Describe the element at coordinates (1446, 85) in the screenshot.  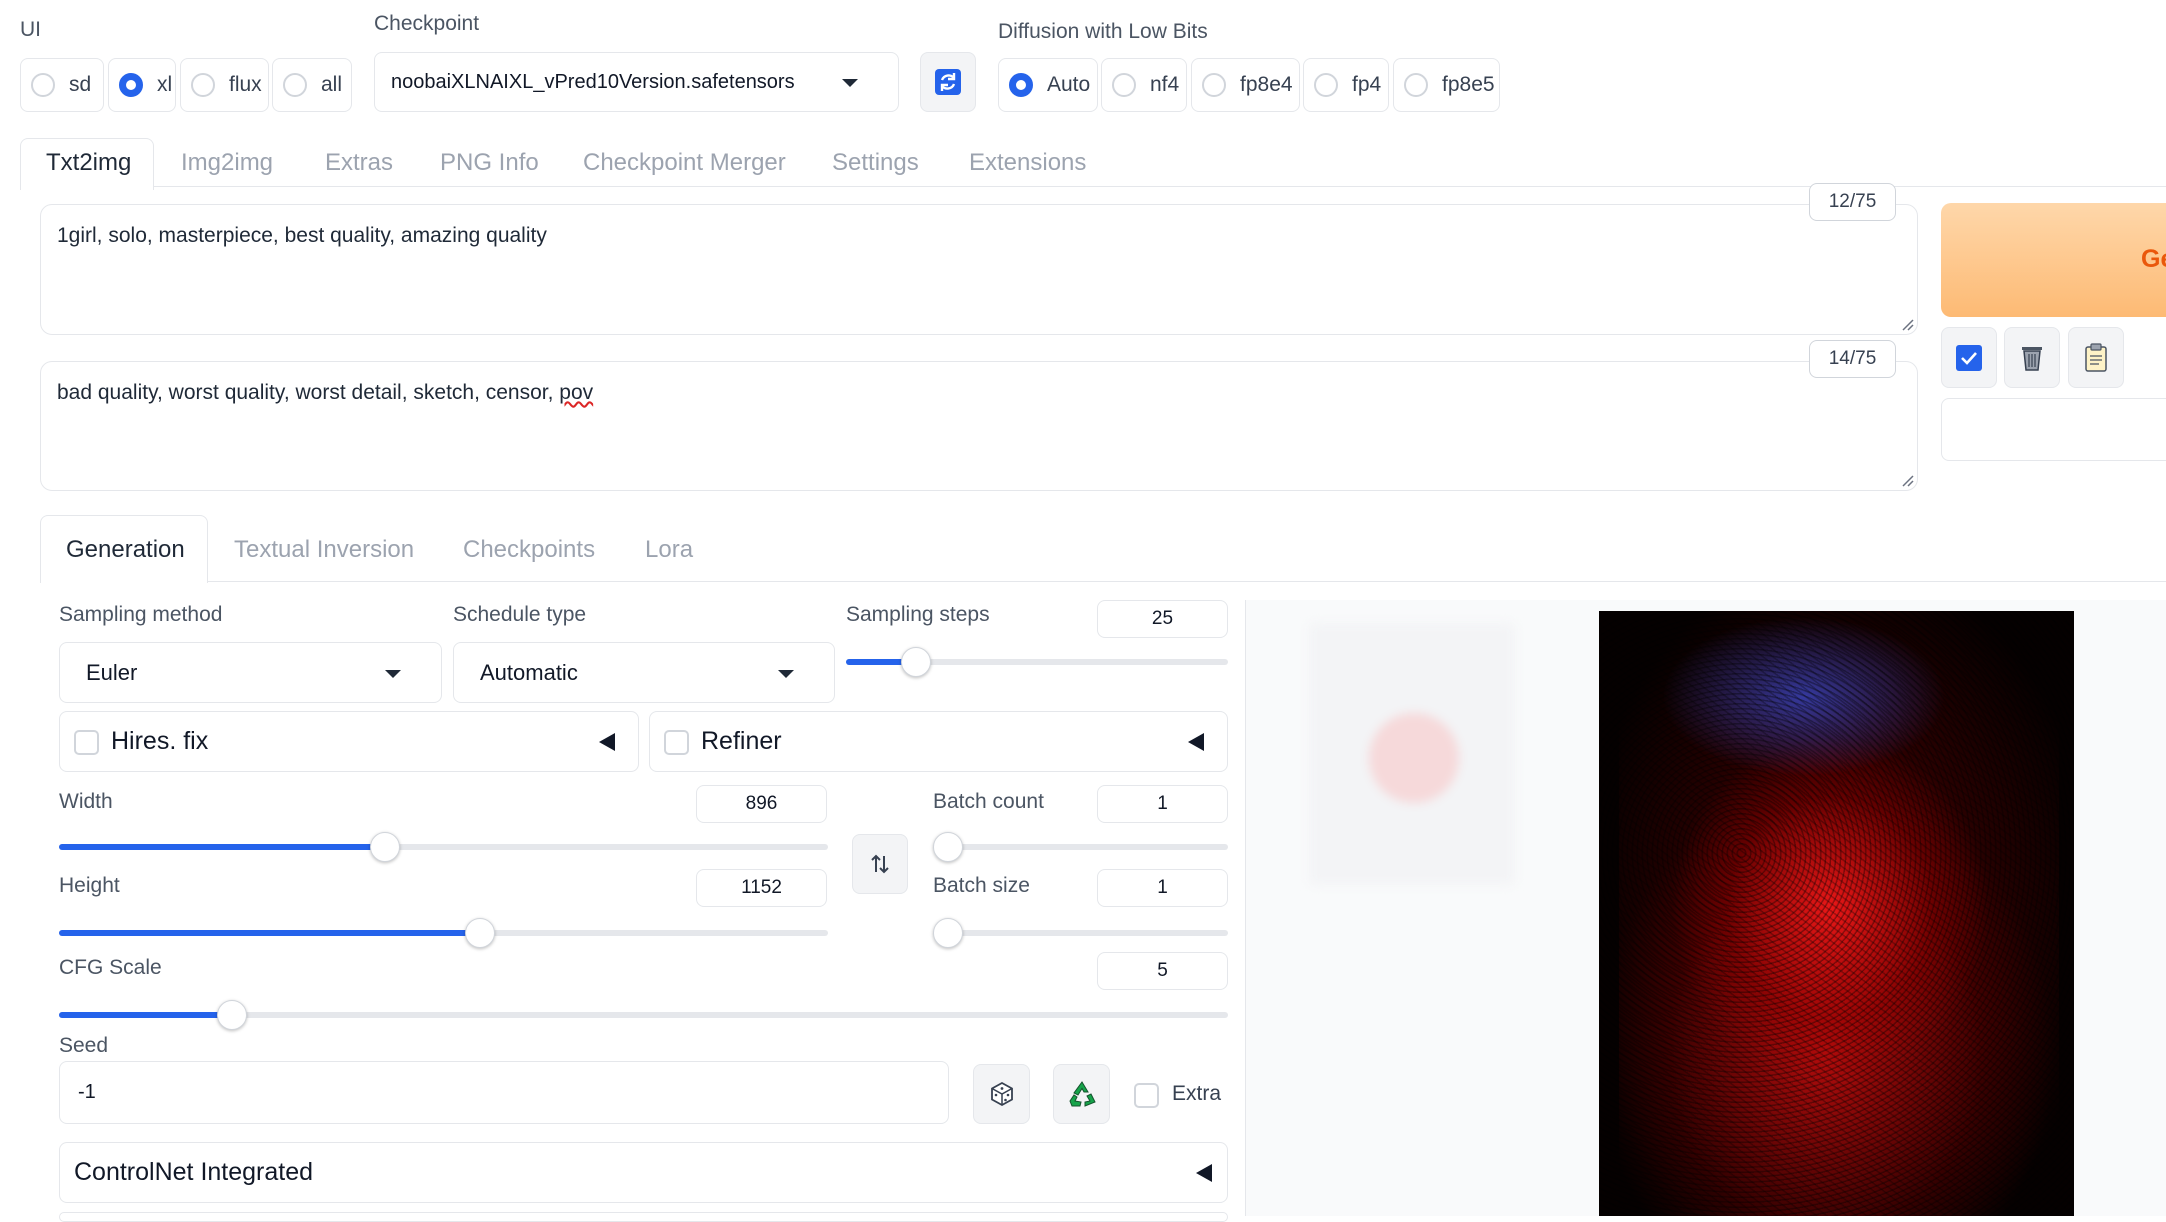
I see `low-bits-option-fp8e5: fp8e5` at that location.